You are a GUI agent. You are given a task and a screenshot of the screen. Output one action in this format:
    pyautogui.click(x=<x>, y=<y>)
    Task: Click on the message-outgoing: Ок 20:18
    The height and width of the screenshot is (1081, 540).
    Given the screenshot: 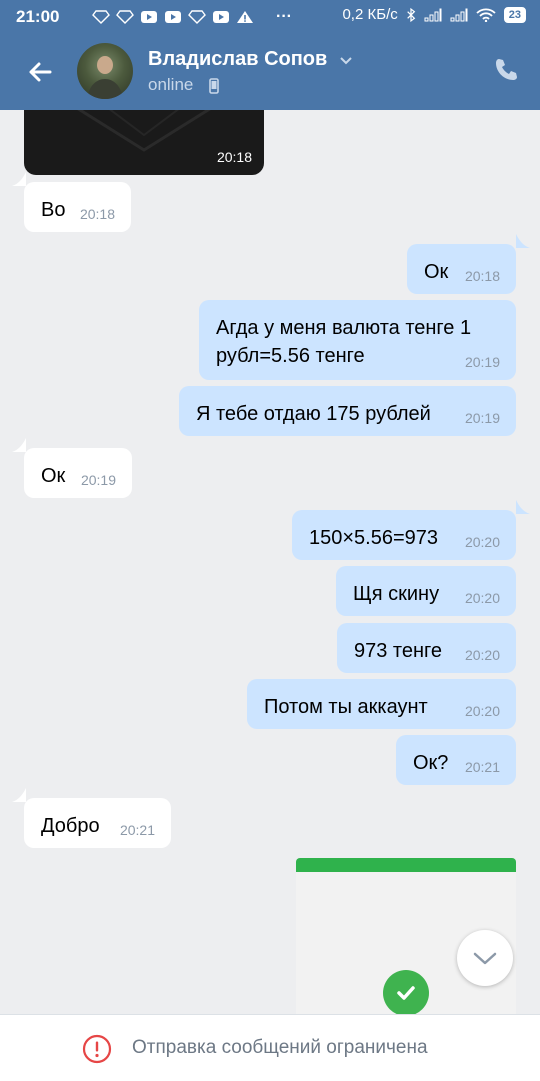 What is the action you would take?
    pyautogui.click(x=461, y=269)
    